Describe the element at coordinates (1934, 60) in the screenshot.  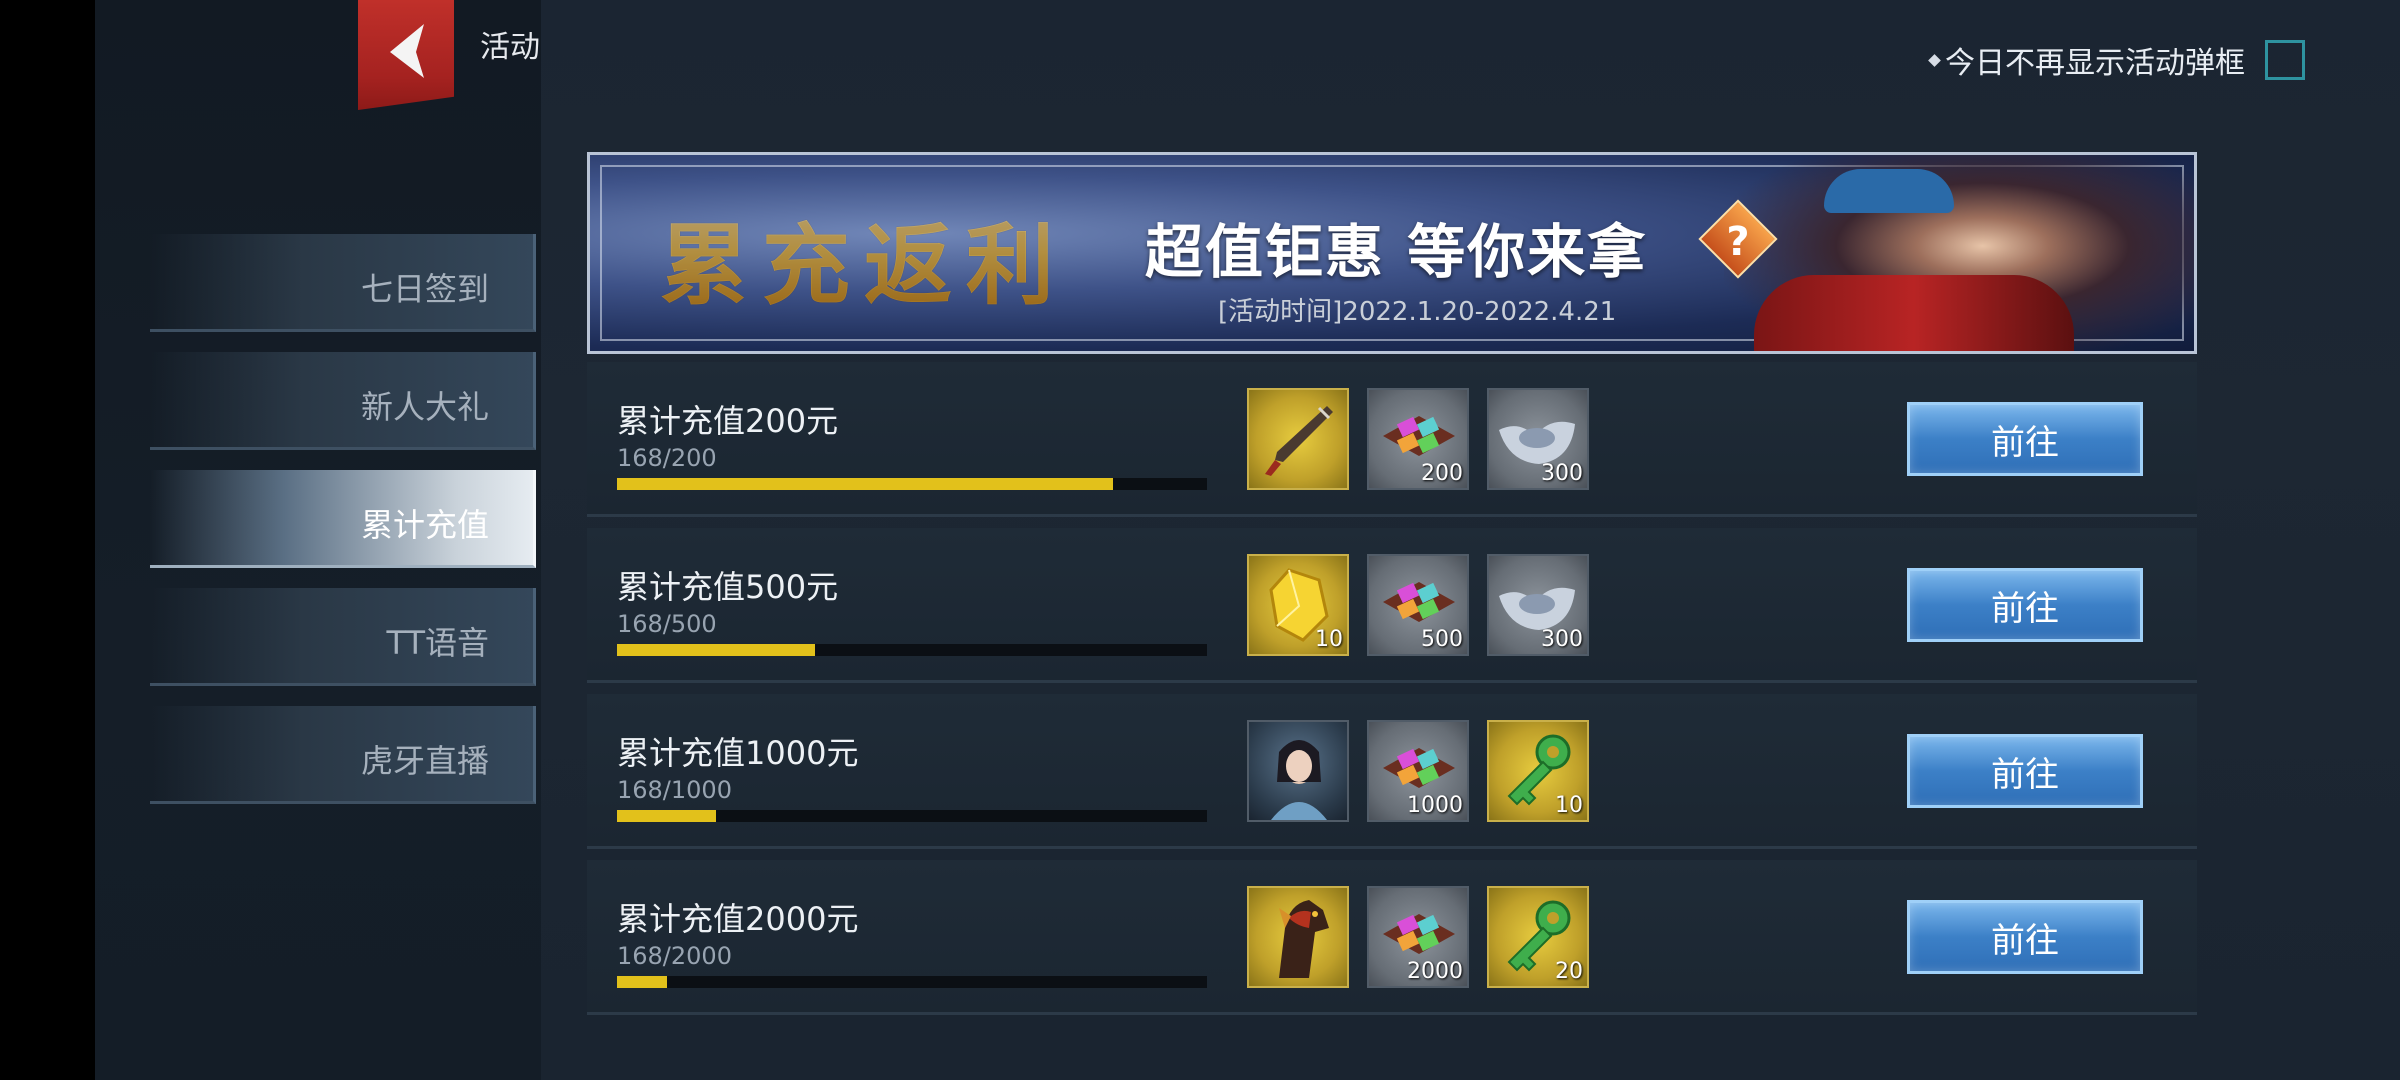
I see `diamond-bullet-icon` at that location.